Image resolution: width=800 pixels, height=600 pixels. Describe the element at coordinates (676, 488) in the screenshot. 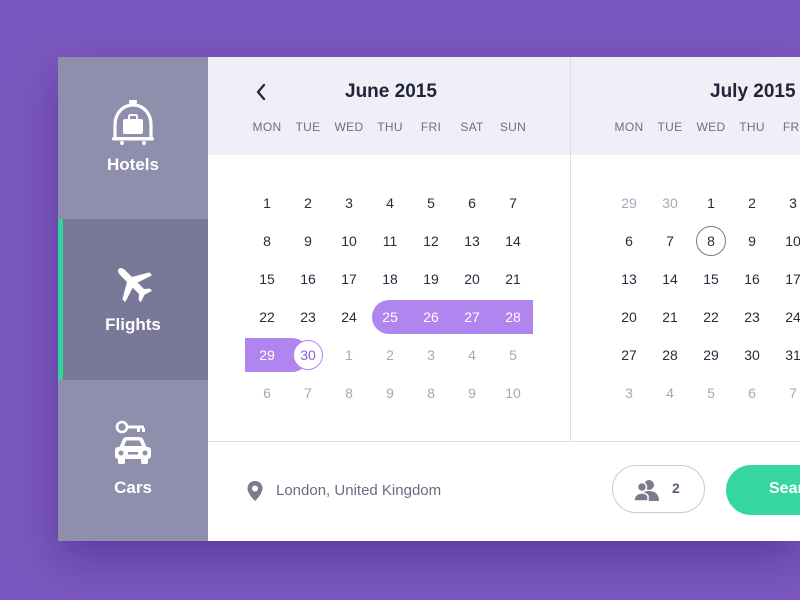

I see `guests-count: 2` at that location.